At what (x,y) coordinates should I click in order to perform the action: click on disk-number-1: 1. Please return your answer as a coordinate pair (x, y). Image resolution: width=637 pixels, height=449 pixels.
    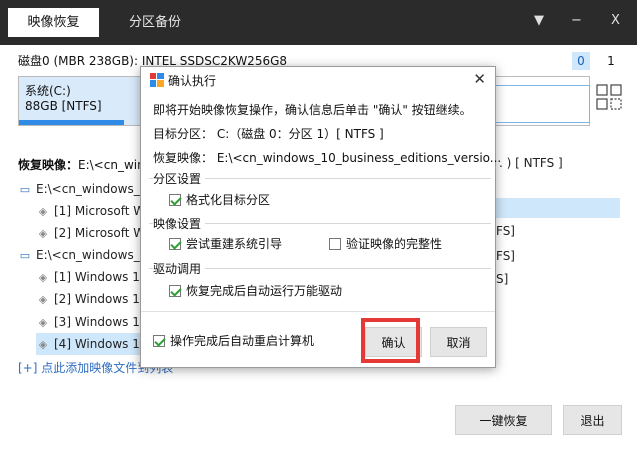
    Looking at the image, I should click on (611, 61).